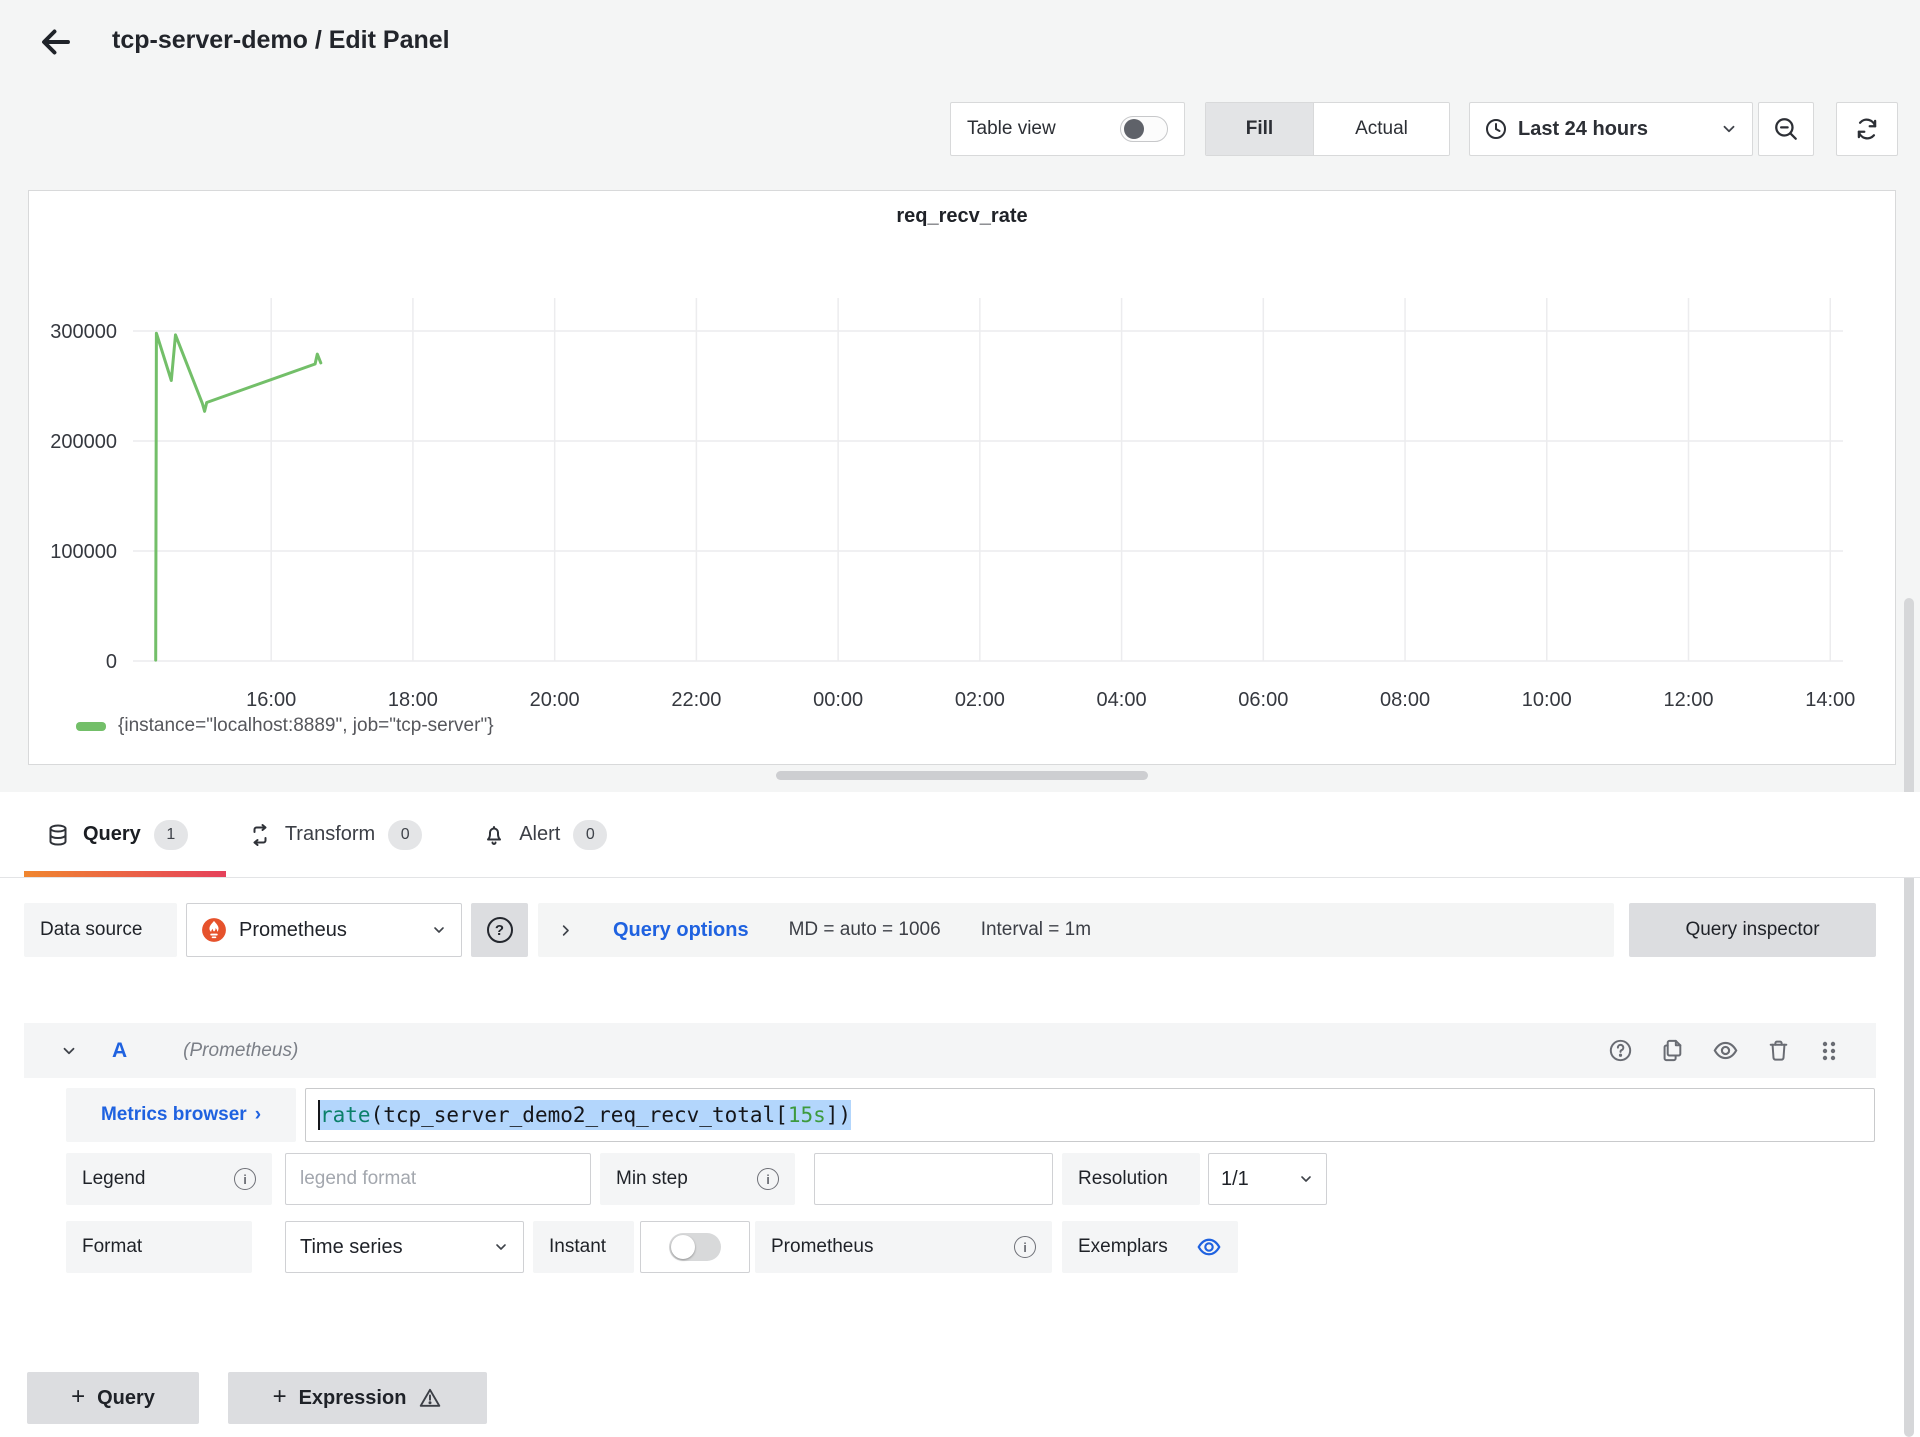 Image resolution: width=1920 pixels, height=1437 pixels. I want to click on actual-button: Actual, so click(1381, 129).